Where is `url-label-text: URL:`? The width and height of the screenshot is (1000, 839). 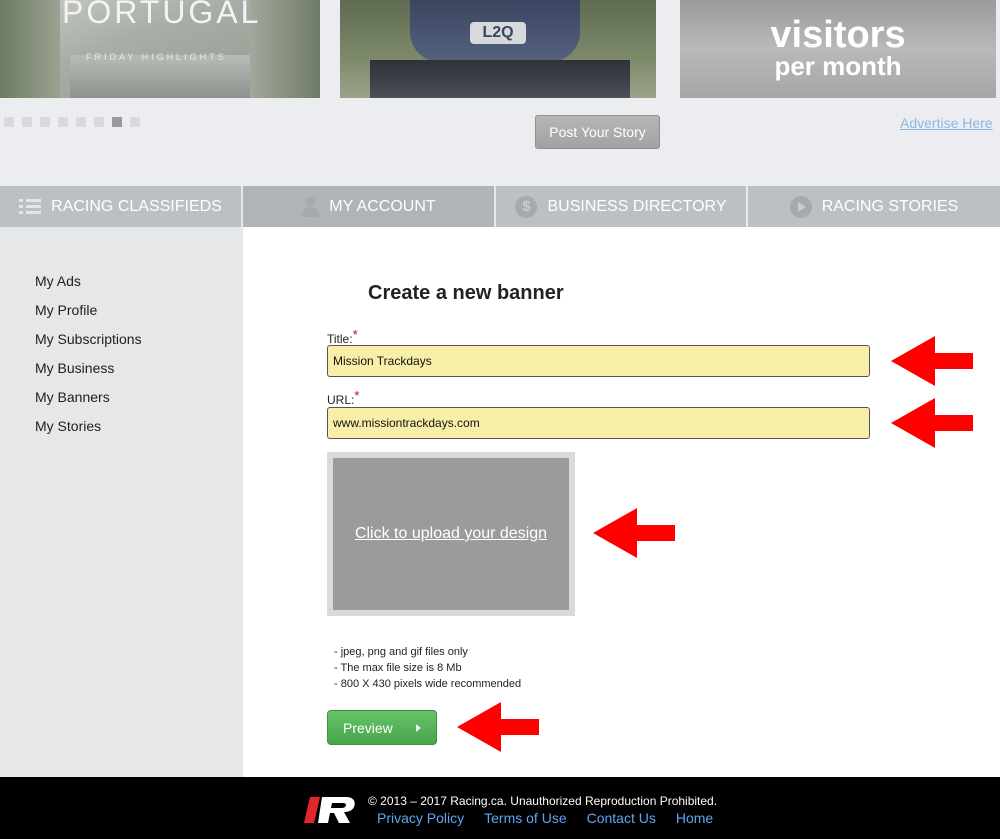
url-label-text: URL: is located at coordinates (341, 400).